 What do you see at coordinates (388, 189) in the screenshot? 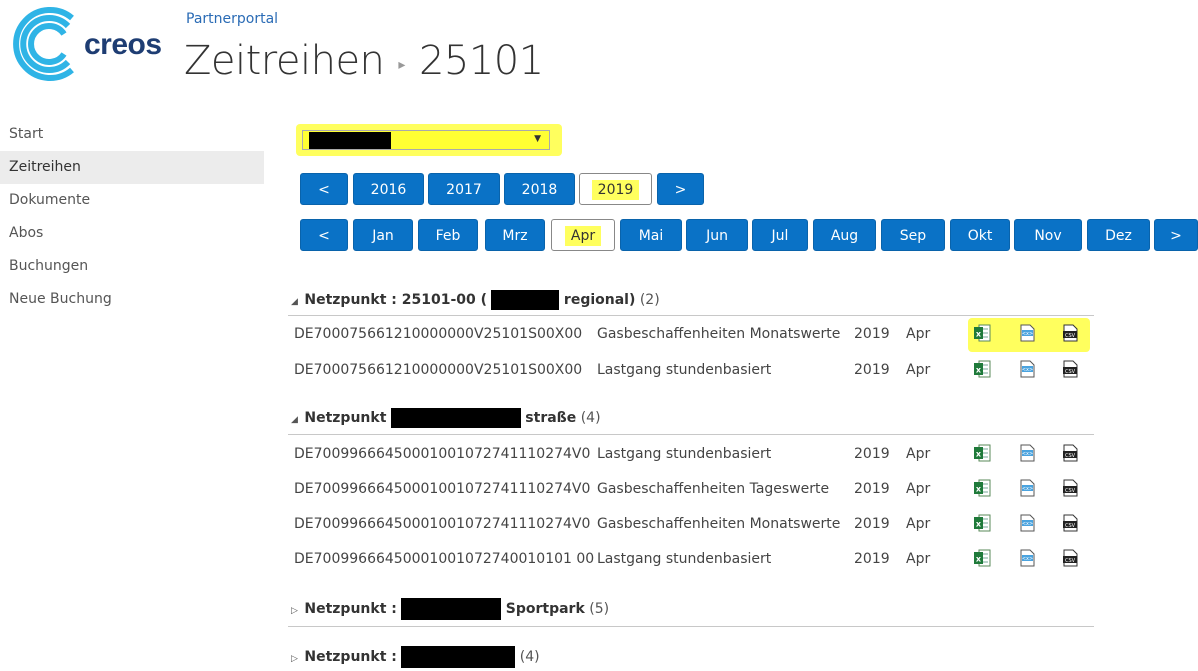
I see `year-button-2016: 2016` at bounding box center [388, 189].